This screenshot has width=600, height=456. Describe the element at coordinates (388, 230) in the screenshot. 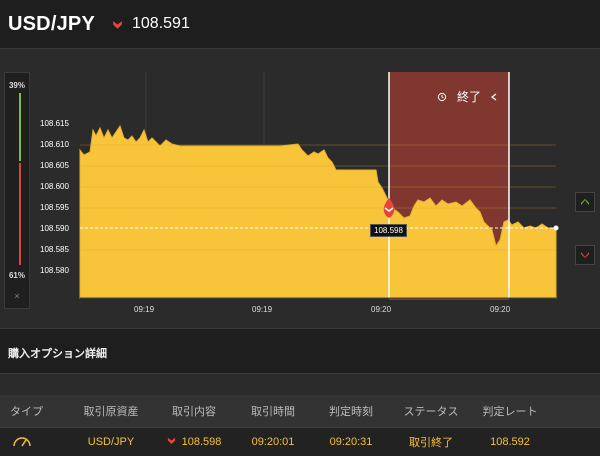

I see `entry-price-tag: 108.598` at that location.